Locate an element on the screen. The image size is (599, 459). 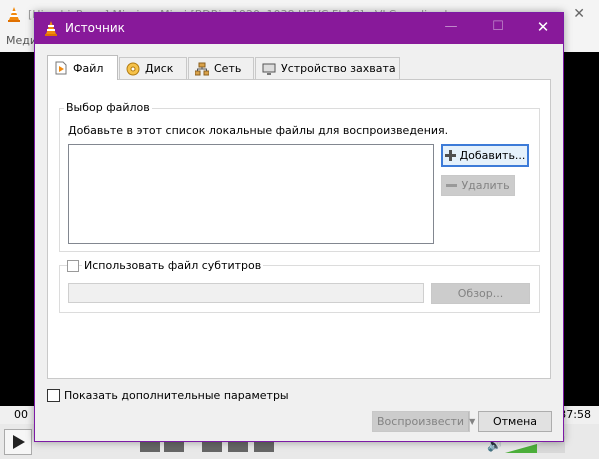
tab-file: Файл is located at coordinates (82, 67).